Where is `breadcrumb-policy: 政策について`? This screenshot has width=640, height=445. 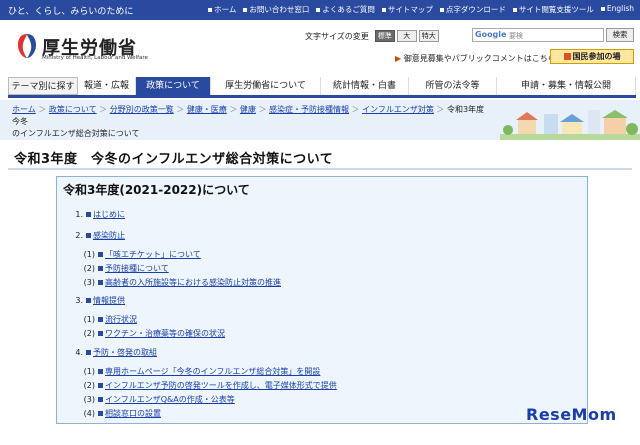
breadcrumb-policy: 政策について is located at coordinates (73, 109).